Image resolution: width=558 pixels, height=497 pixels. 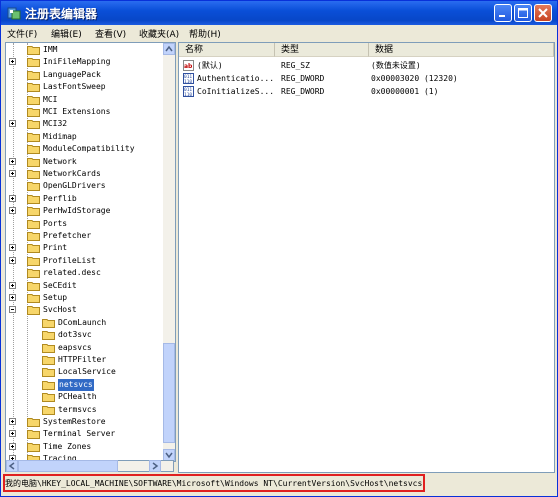 I want to click on tree-item-label: Ports, so click(x=55, y=223).